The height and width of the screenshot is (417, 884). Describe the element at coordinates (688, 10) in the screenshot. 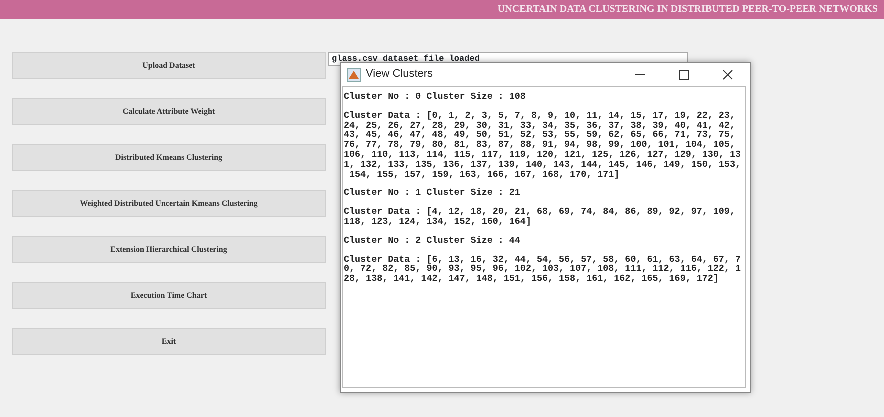

I see `app-title: UNCERTAIN DATA CLUSTERING IN DISTRIBUTED PEER-TO-PEER NETWORKS` at that location.